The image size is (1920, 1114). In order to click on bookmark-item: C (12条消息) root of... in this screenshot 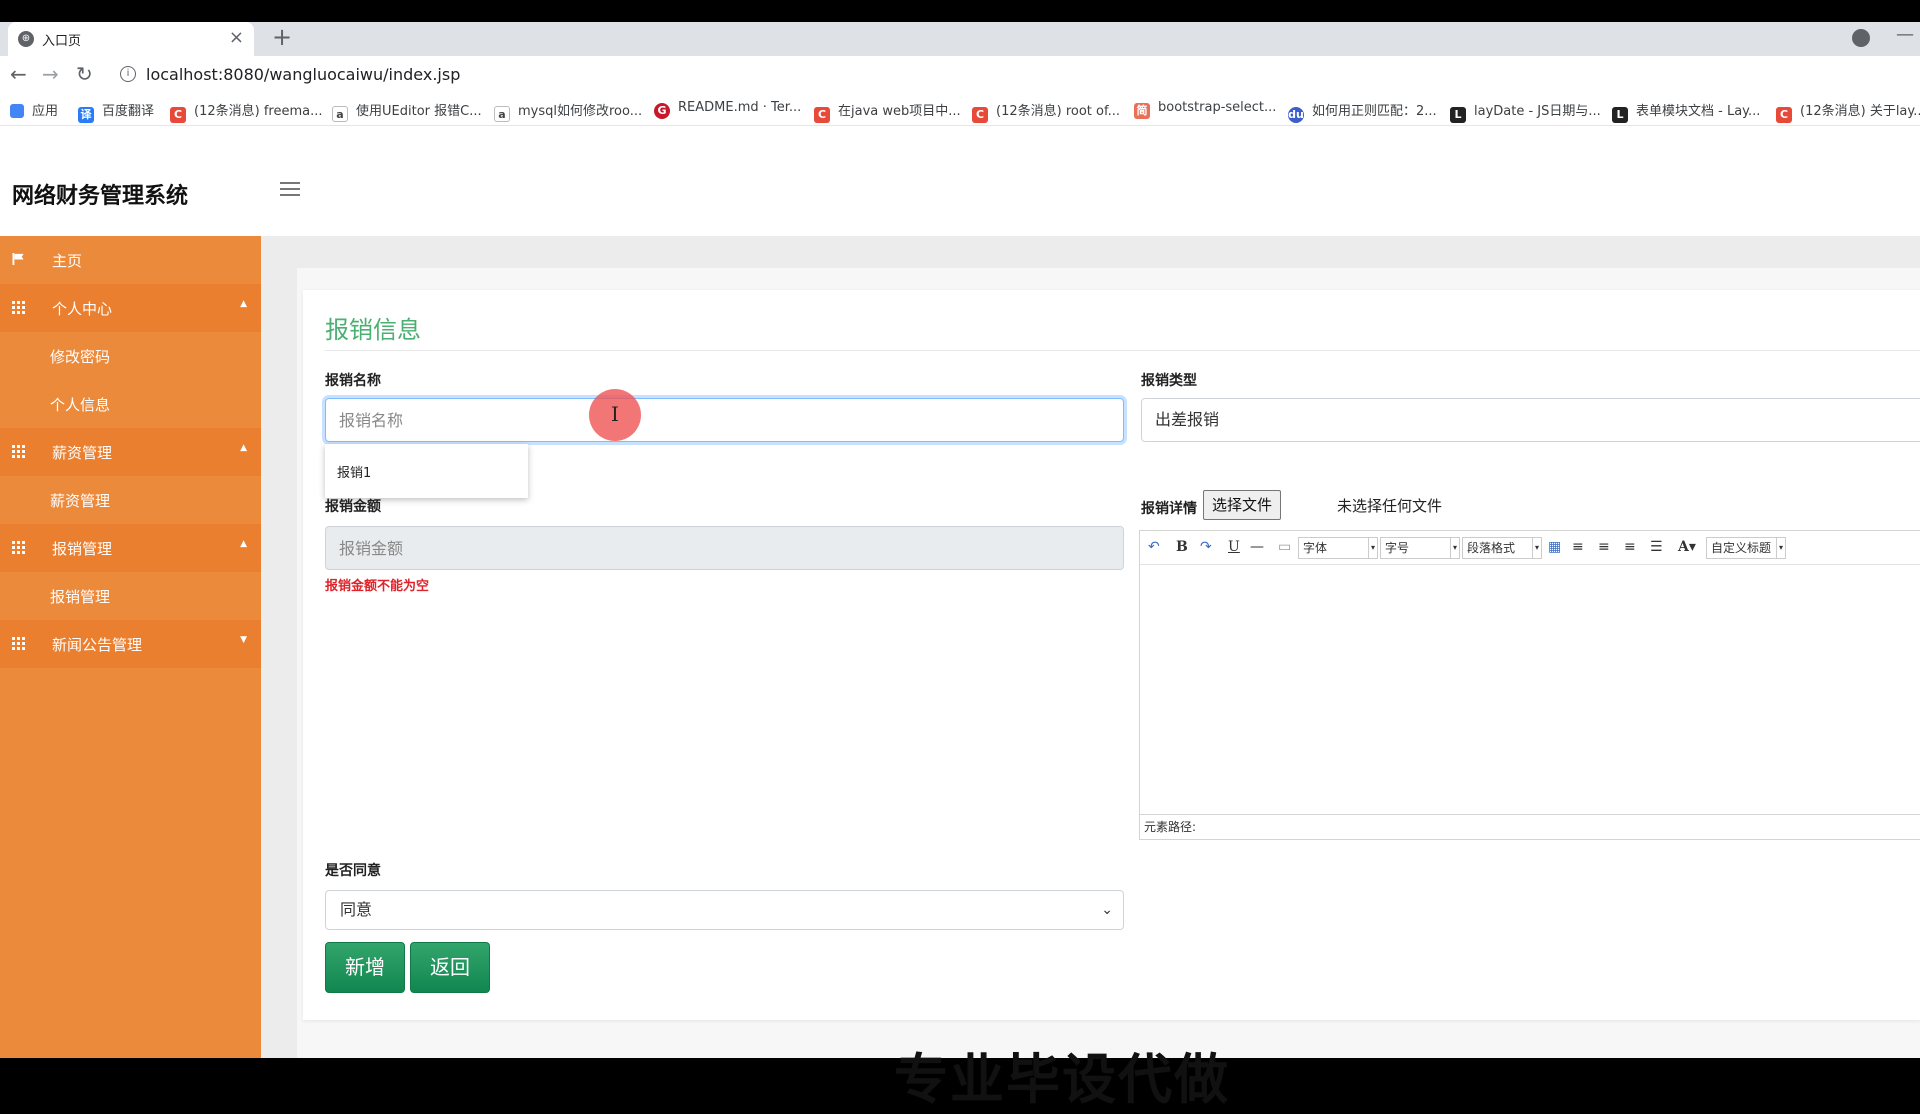, I will do `click(1046, 111)`.